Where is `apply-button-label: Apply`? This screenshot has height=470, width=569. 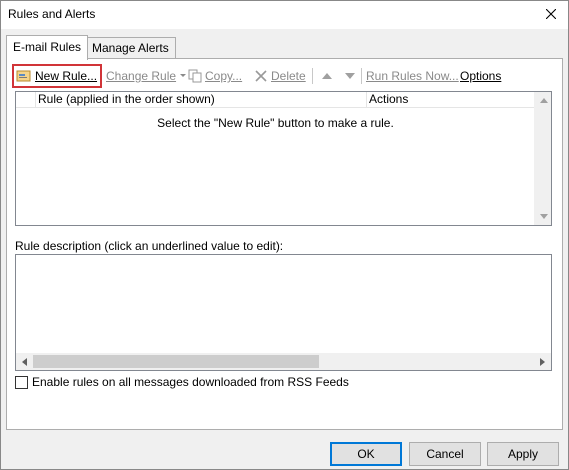
apply-button-label: Apply is located at coordinates (523, 454).